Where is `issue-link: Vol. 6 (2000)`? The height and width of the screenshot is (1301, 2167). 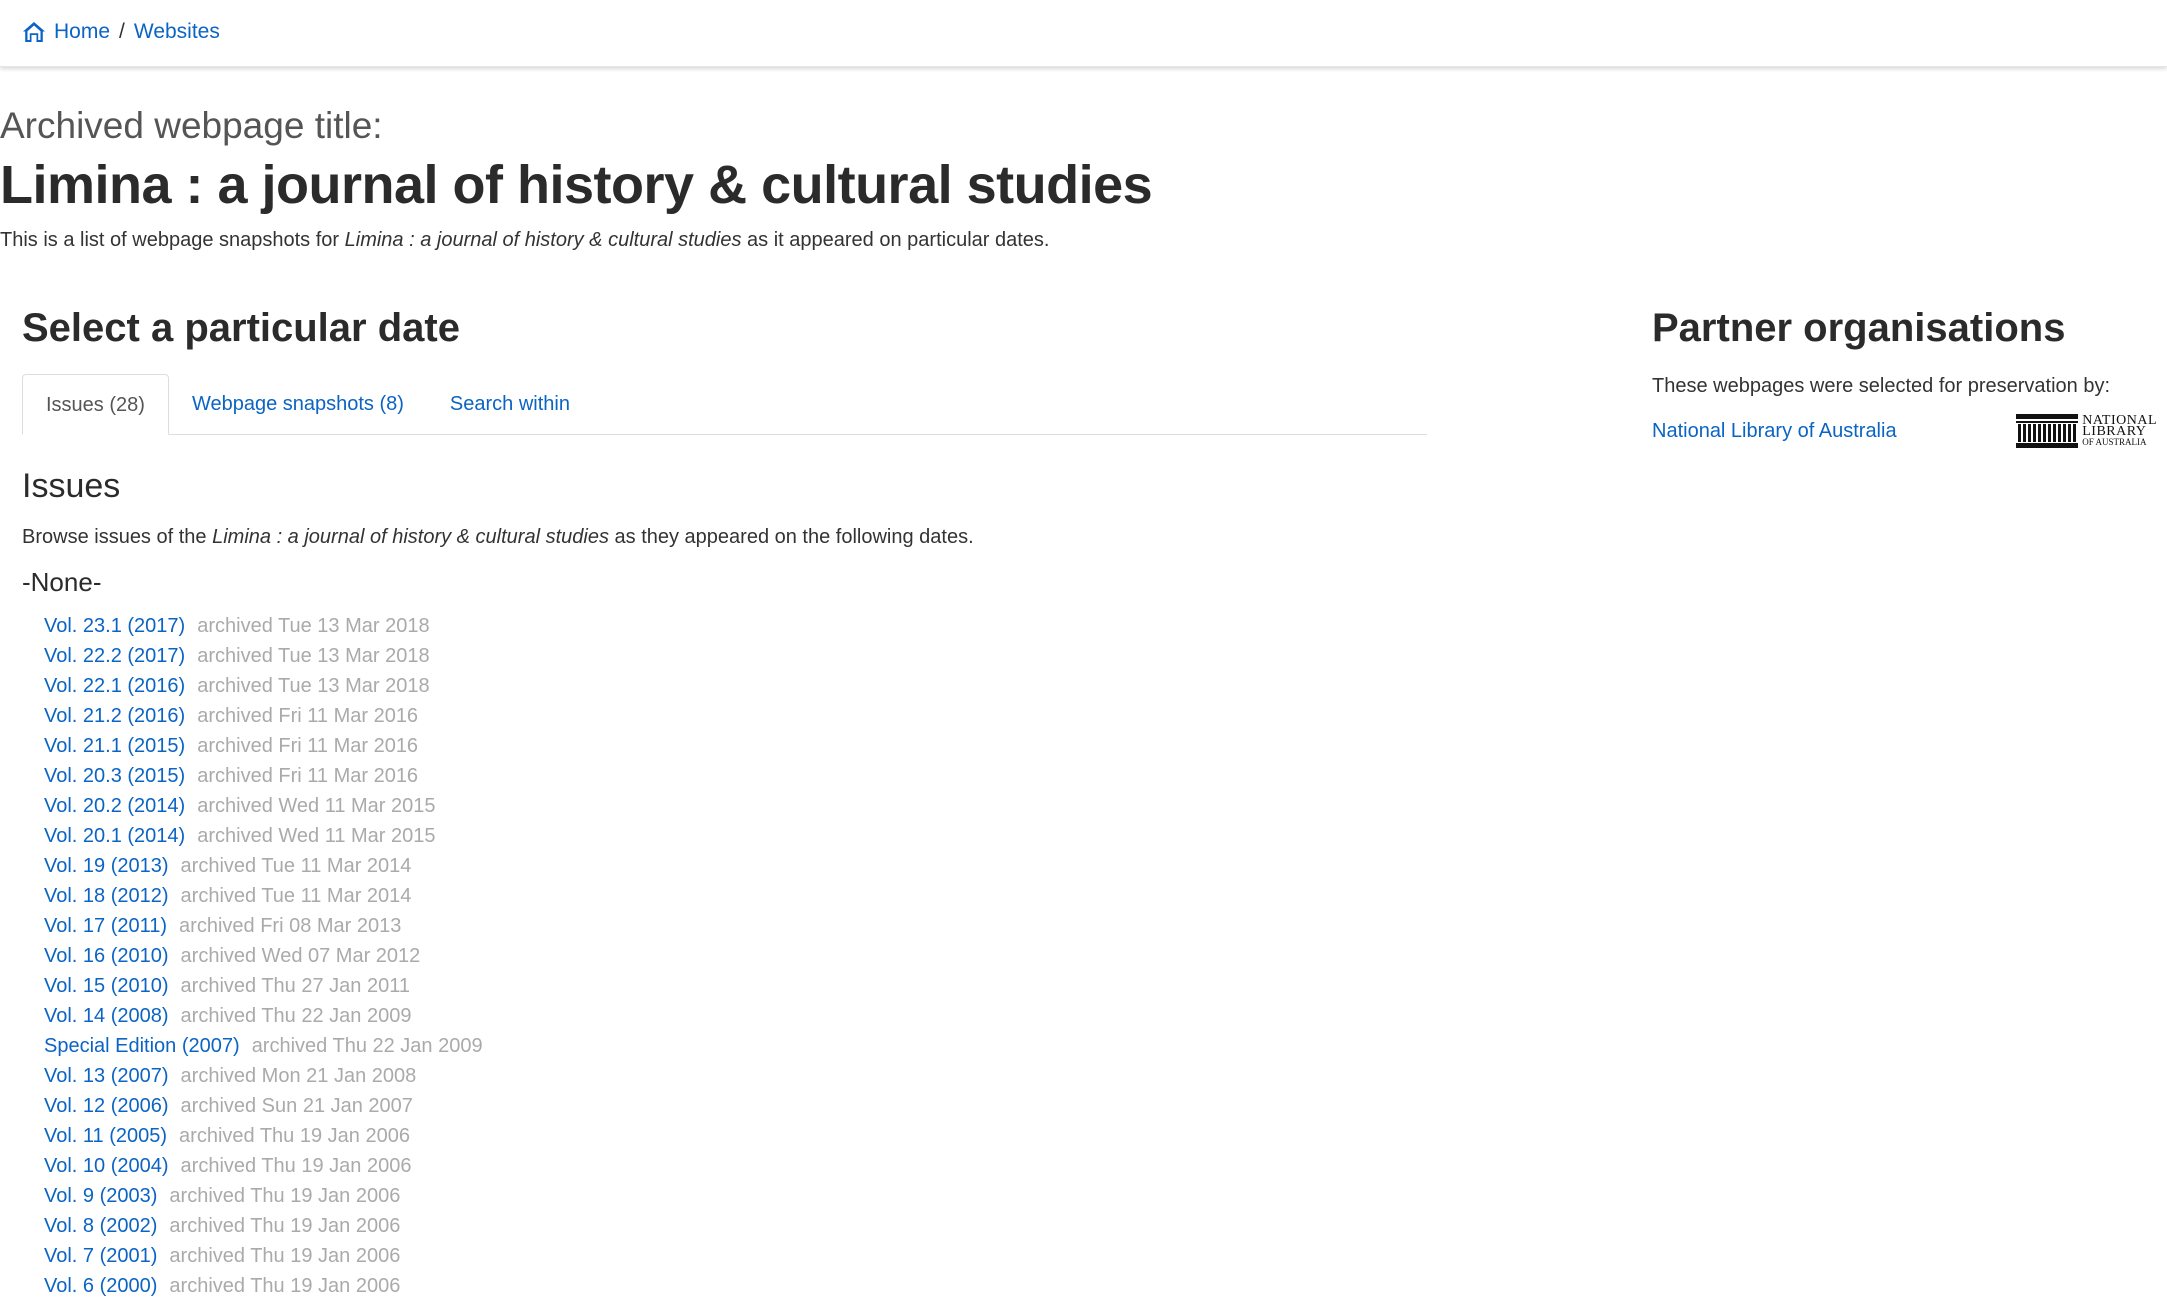
issue-link: Vol. 6 (2000) is located at coordinates (100, 1286).